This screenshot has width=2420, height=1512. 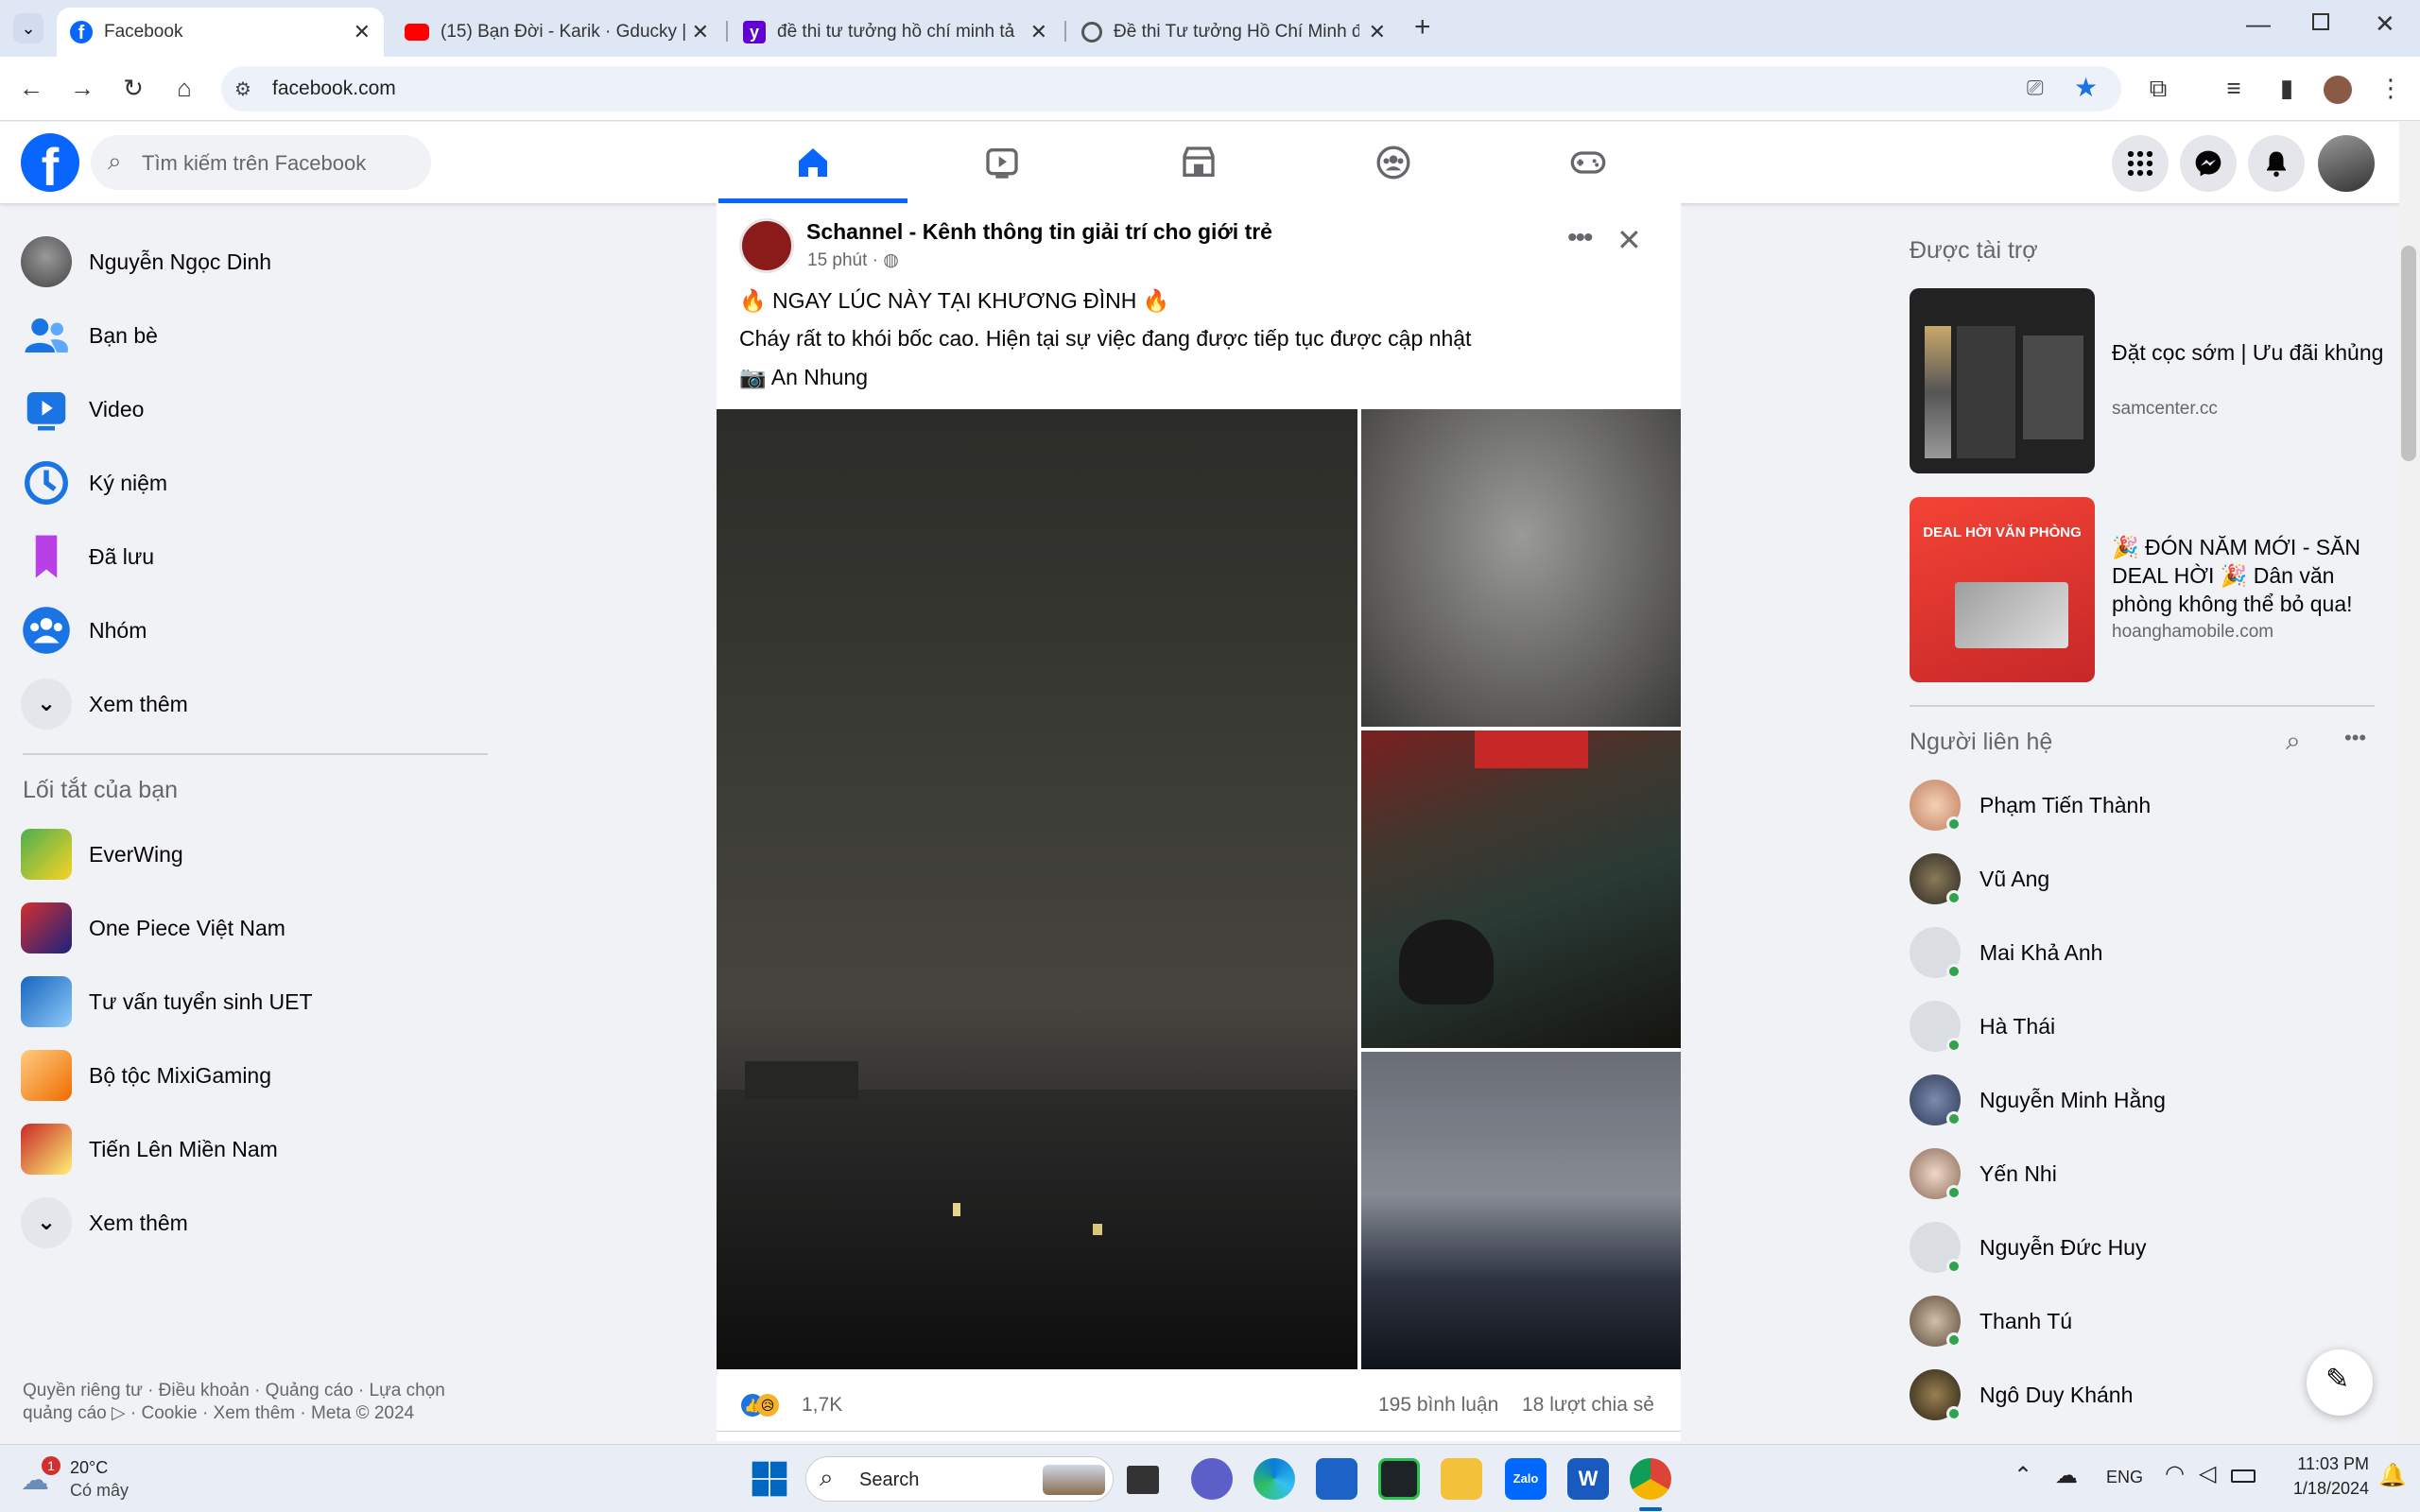 What do you see at coordinates (133, 88) in the screenshot?
I see `reload-icon: ↻` at bounding box center [133, 88].